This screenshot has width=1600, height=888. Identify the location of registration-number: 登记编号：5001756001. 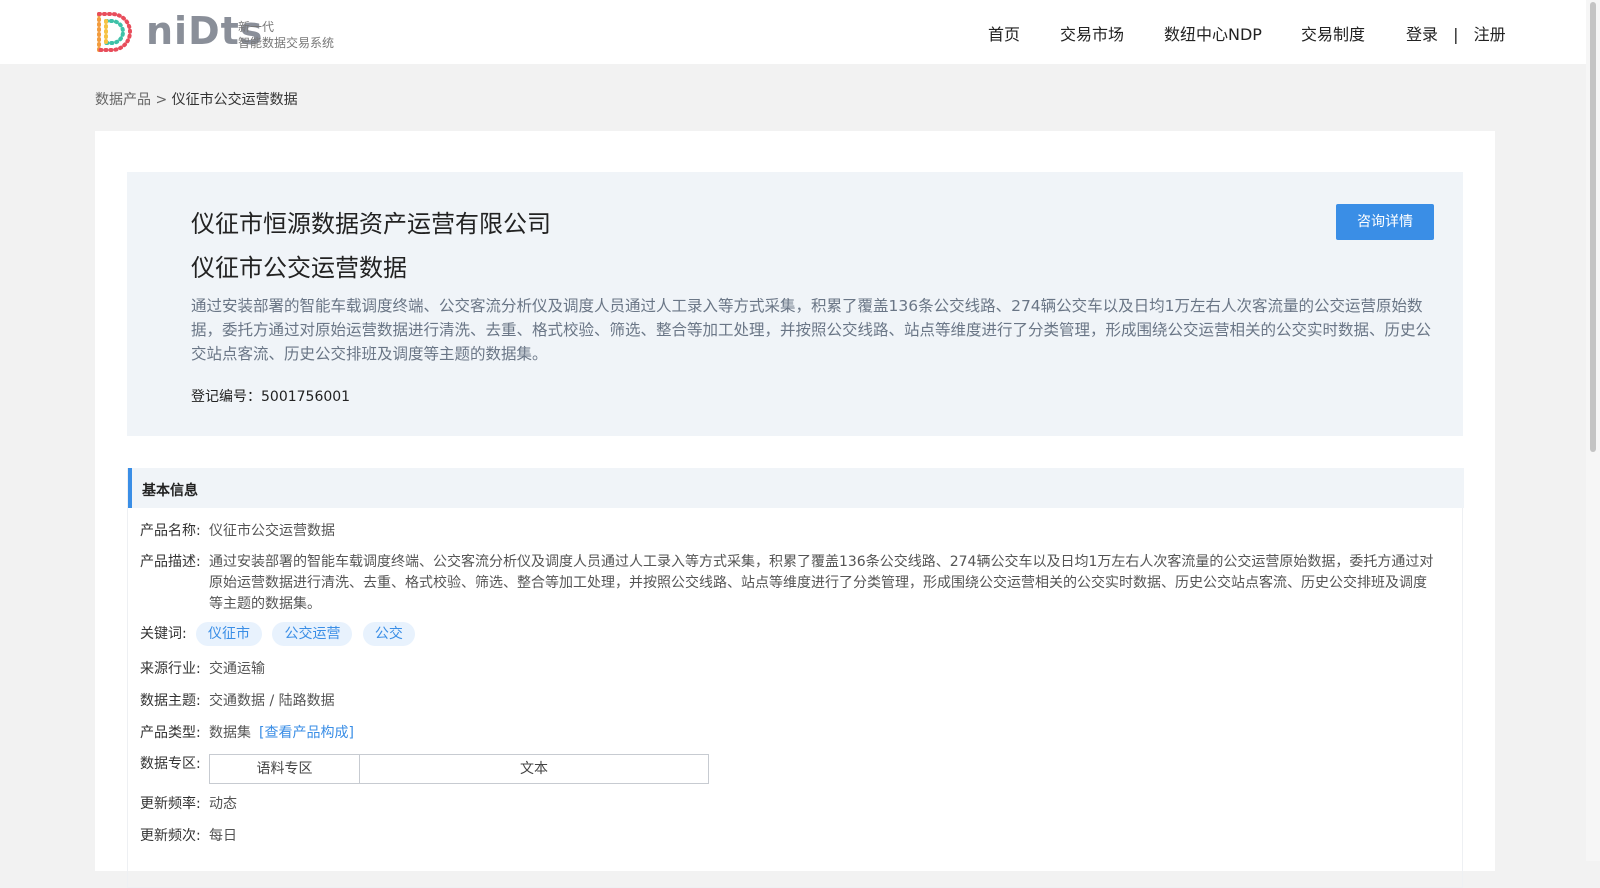
(271, 397).